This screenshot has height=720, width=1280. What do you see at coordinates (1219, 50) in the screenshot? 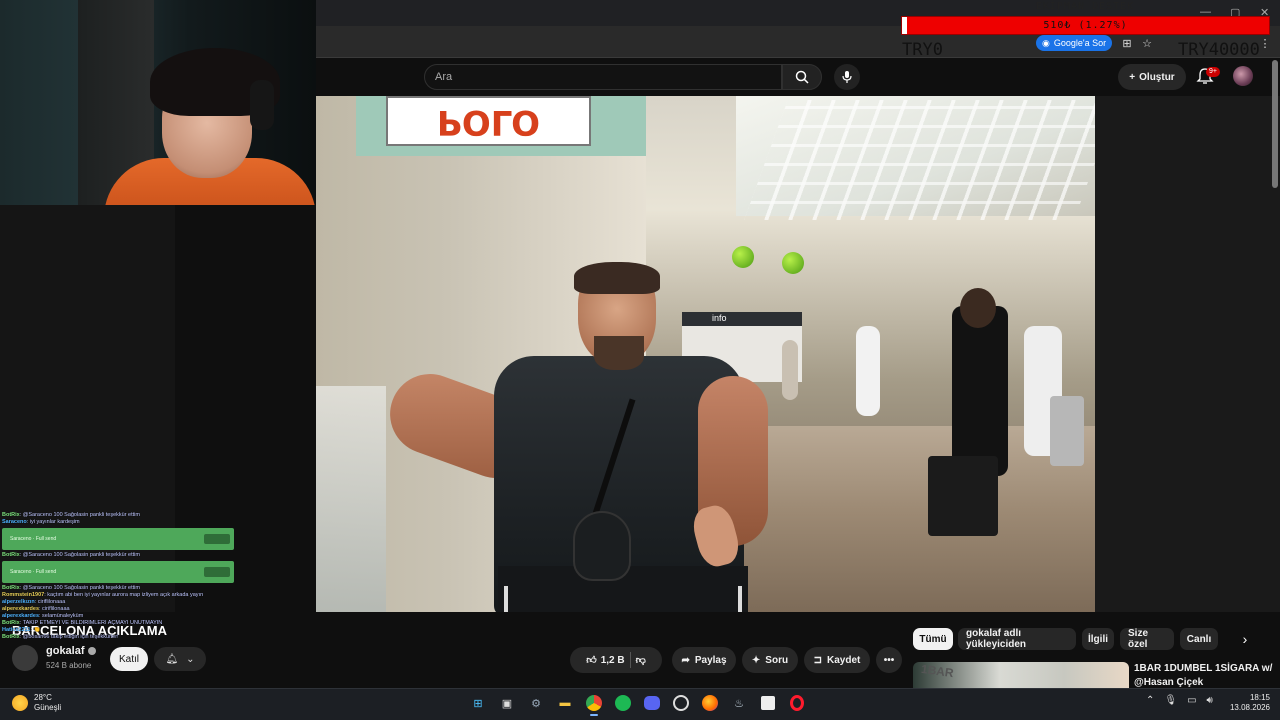
I see `goal-max-label: TRY40000` at bounding box center [1219, 50].